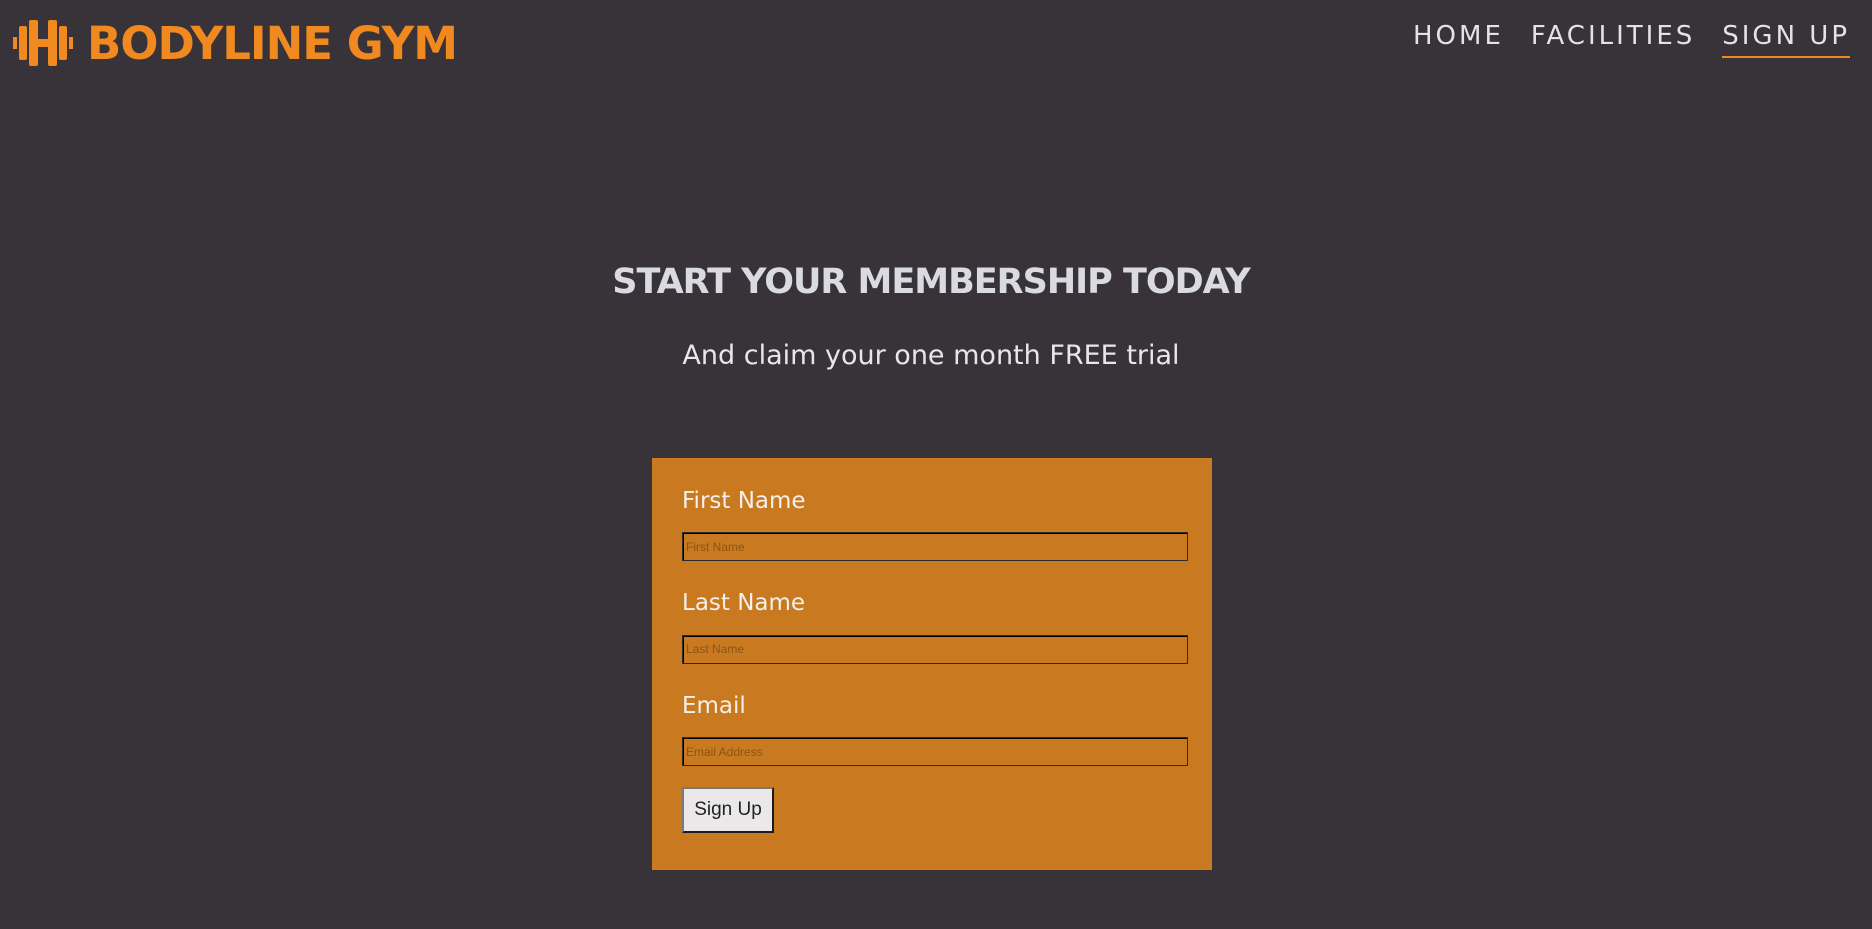  What do you see at coordinates (931, 282) in the screenshot?
I see `hero-title: START YOUR MEMBERSHIP TODAY` at bounding box center [931, 282].